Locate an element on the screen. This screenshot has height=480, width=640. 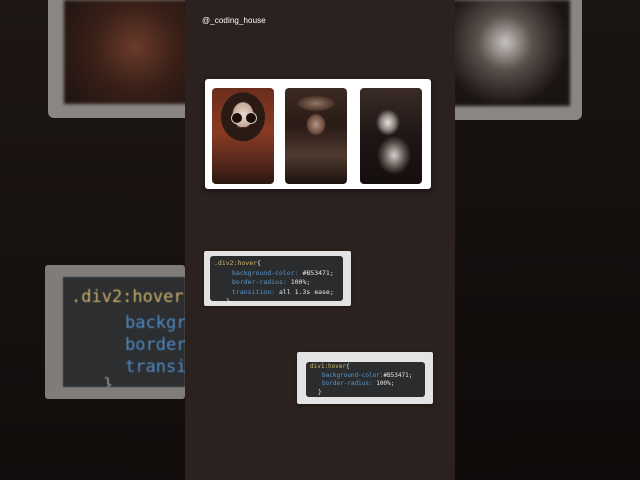
css-value: all 1.3s ease; is located at coordinates (306, 291).